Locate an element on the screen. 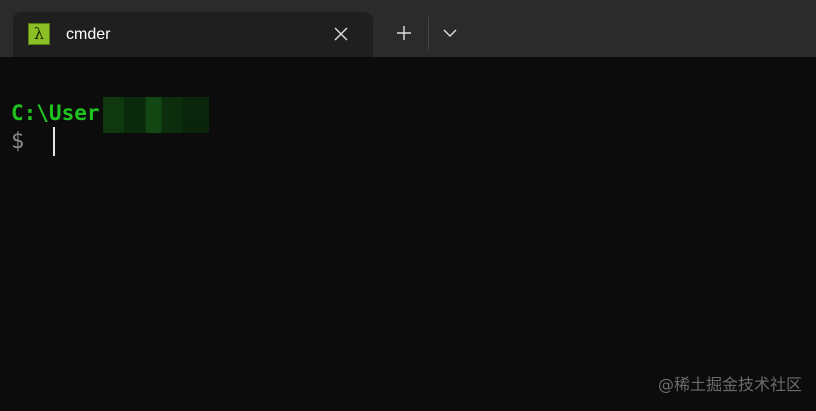  titlebar-divider is located at coordinates (428, 34).